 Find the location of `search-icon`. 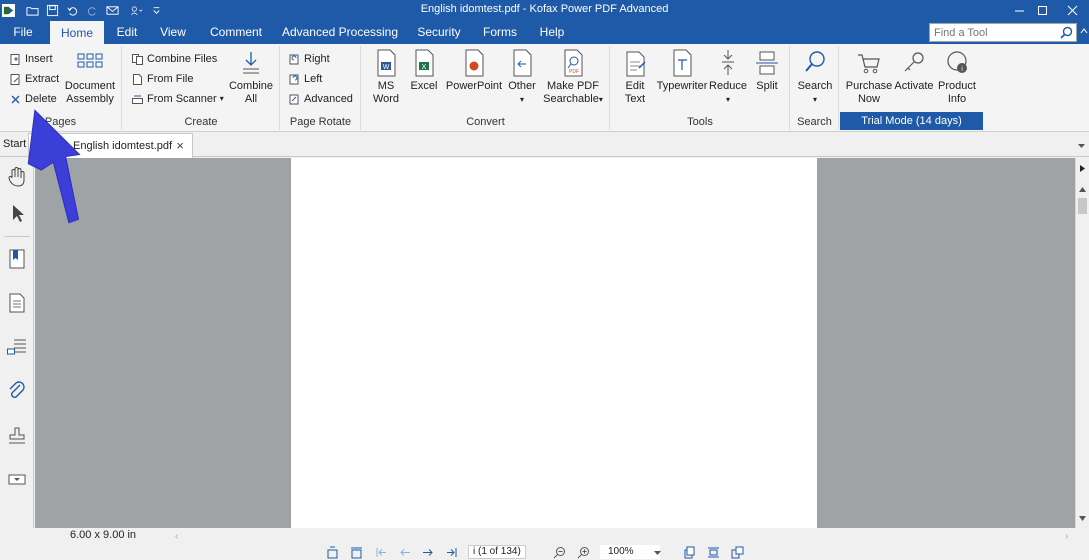

search-icon is located at coordinates (1066, 32).